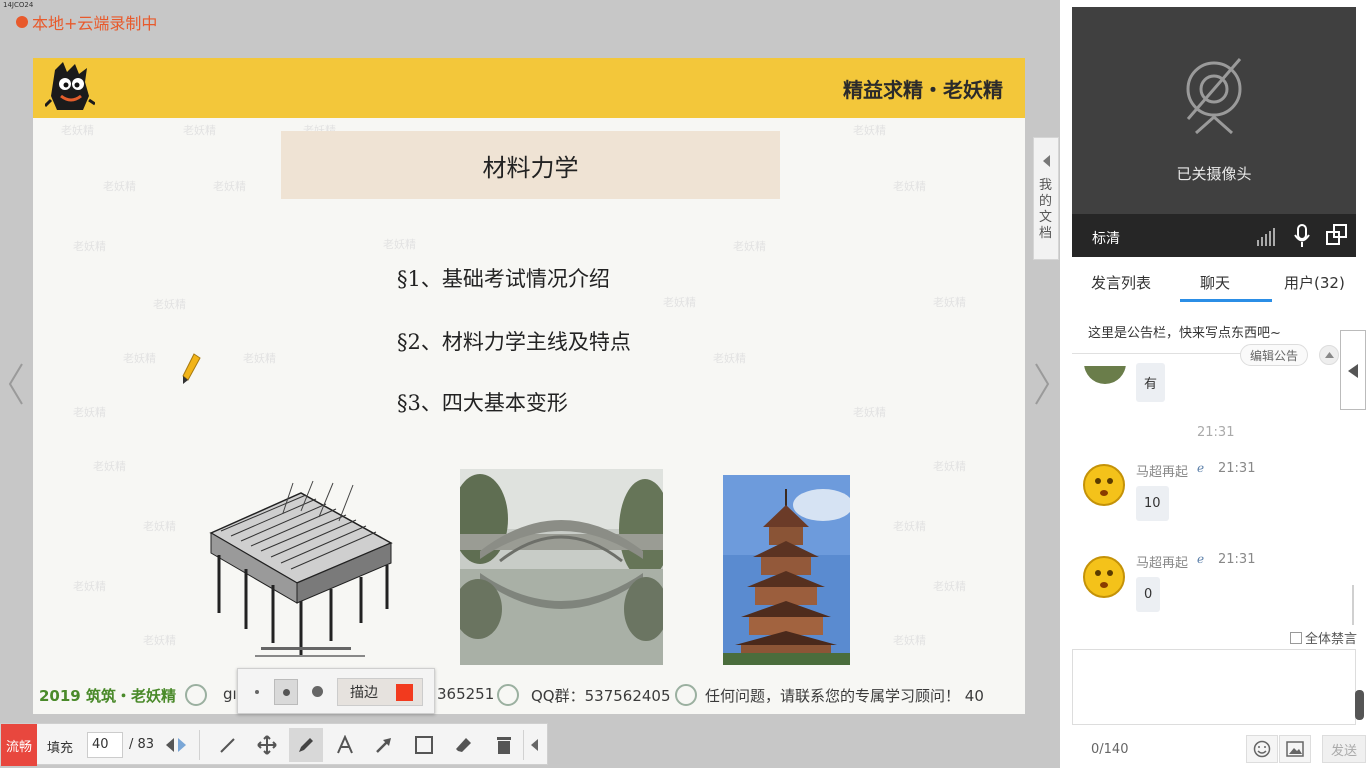 This screenshot has width=1366, height=768. Describe the element at coordinates (380, 692) in the screenshot. I see `stroke-button: 描边` at that location.